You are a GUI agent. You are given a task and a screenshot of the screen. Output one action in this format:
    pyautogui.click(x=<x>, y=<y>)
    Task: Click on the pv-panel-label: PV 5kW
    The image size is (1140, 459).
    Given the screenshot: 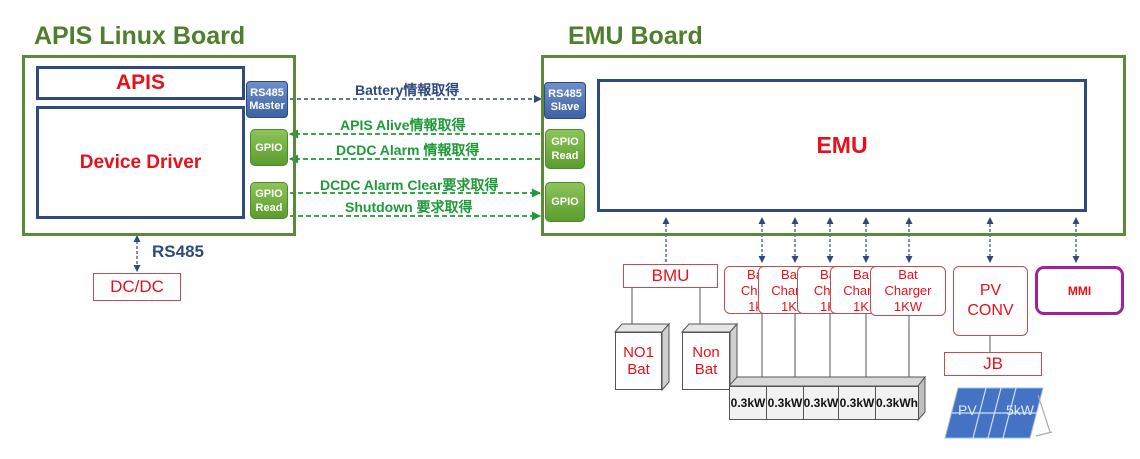 What is the action you would take?
    pyautogui.click(x=996, y=410)
    